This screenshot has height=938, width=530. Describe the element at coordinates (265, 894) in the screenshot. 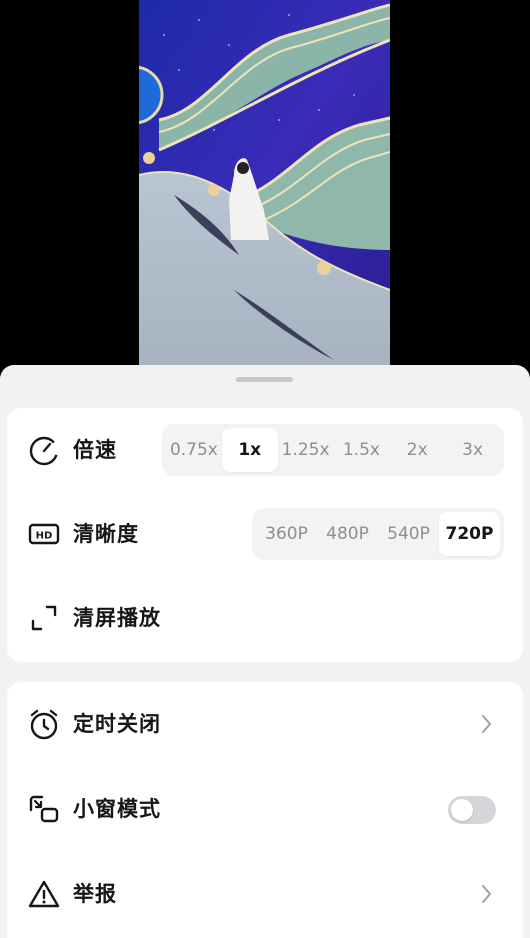

I see `report-row: 举报` at that location.